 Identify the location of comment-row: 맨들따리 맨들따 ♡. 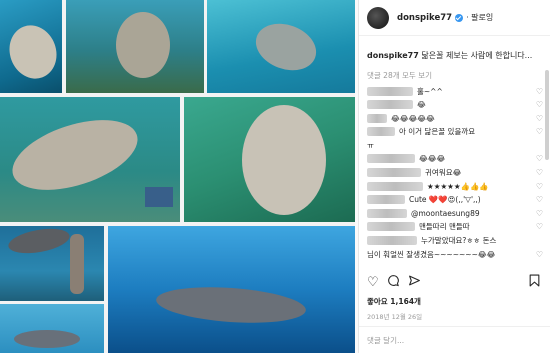
(455, 227).